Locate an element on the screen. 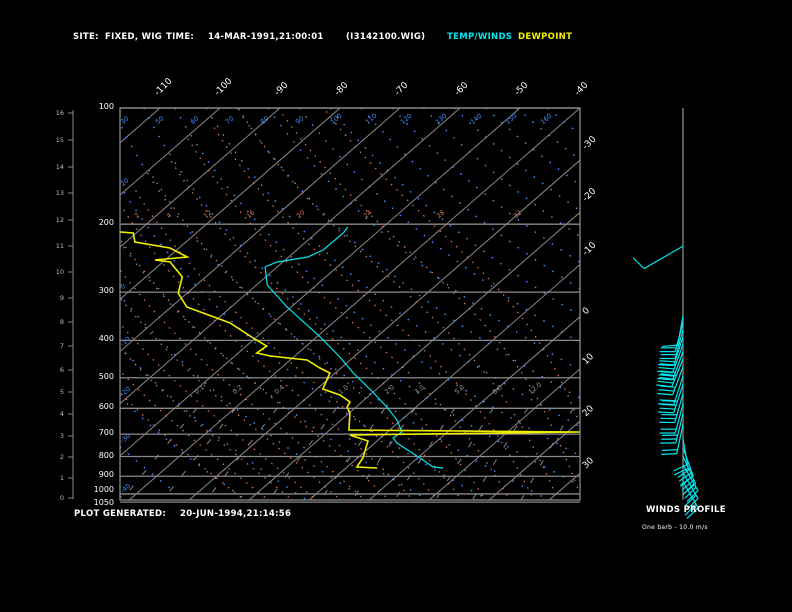 The width and height of the screenshot is (792, 612). pressure-tick-label: 300 is located at coordinates (106, 291).